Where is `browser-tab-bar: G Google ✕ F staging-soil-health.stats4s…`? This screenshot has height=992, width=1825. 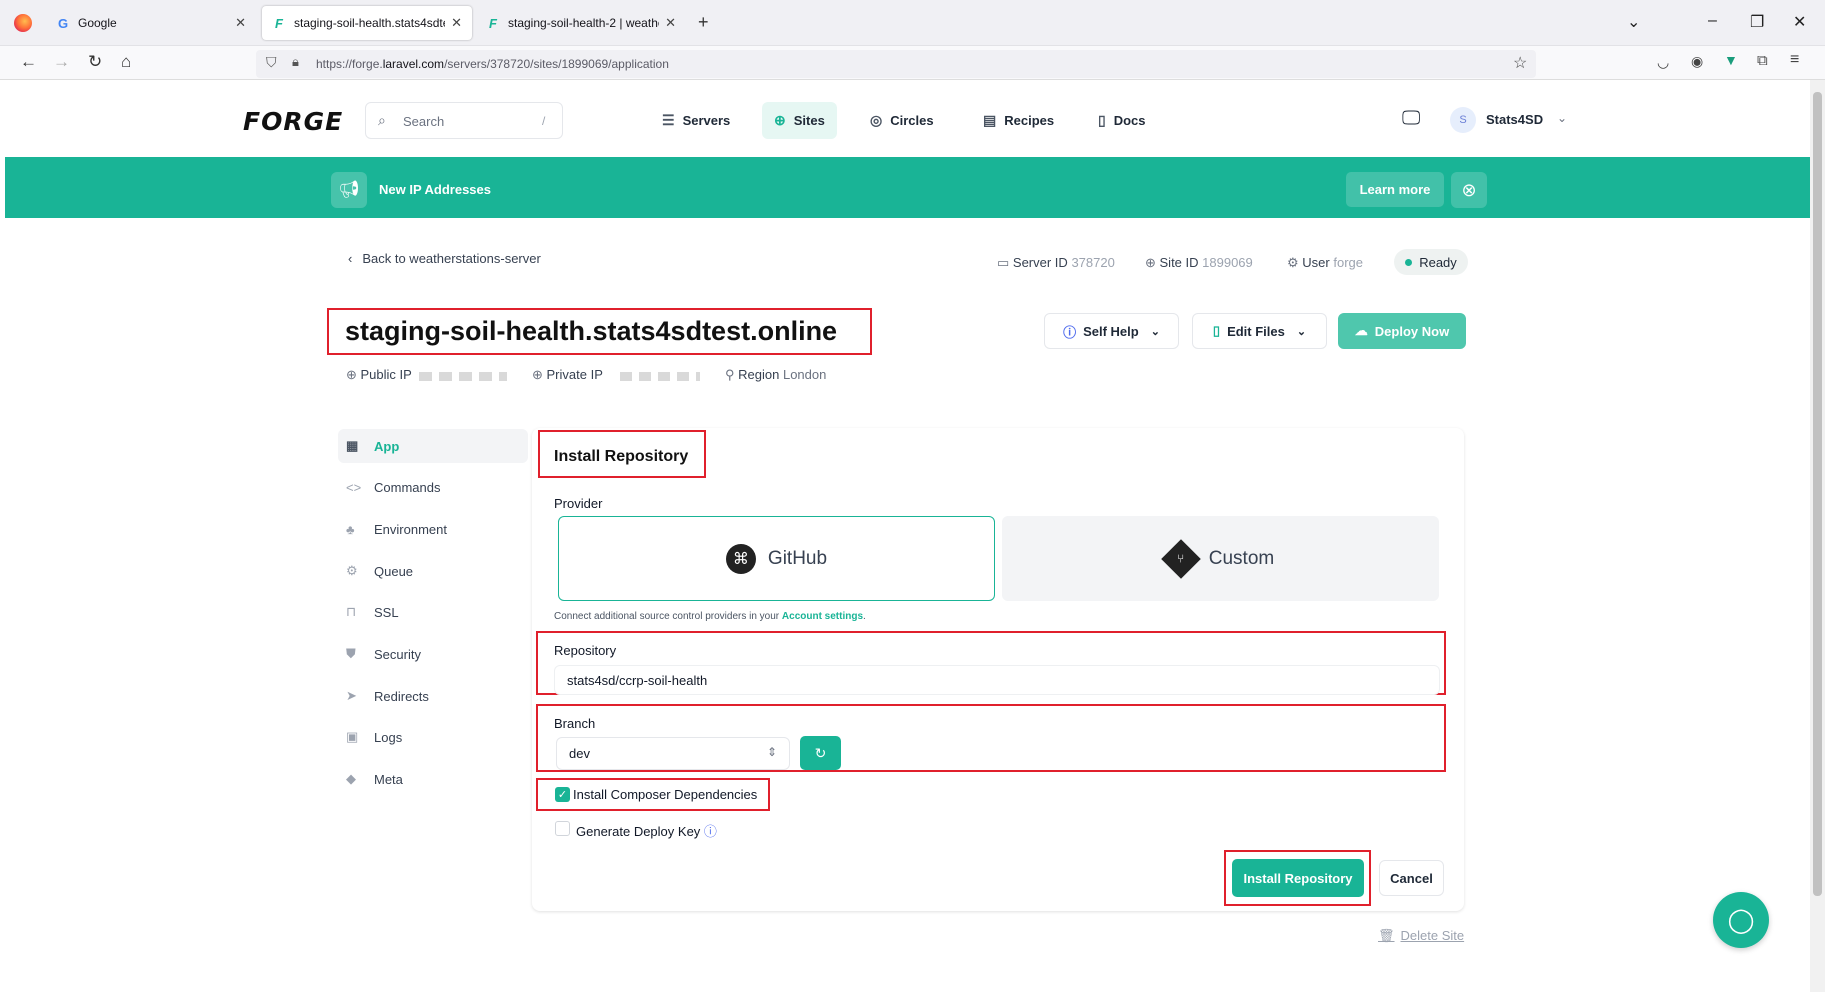 browser-tab-bar: G Google ✕ F staging-soil-health.stats4s… is located at coordinates (912, 23).